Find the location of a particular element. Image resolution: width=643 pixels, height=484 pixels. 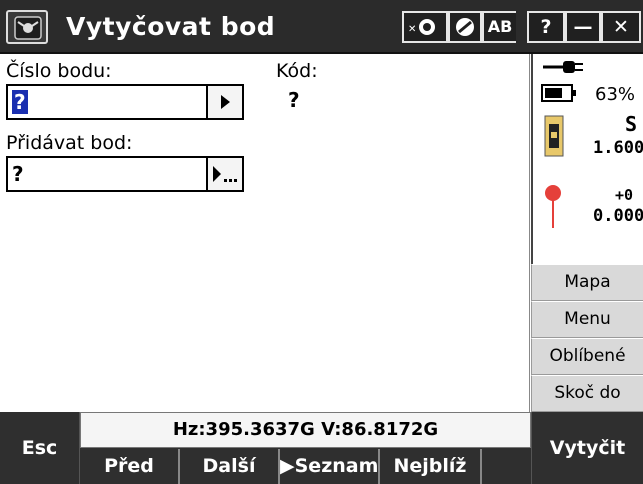

map-button: Mapa is located at coordinates (587, 282).